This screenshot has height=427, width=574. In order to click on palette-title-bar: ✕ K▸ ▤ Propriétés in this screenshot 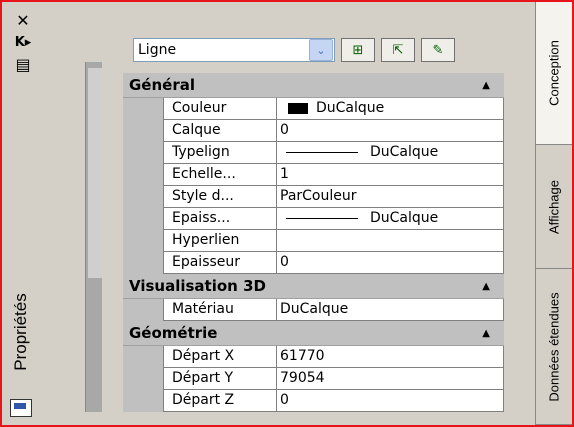, I will do `click(44, 213)`.